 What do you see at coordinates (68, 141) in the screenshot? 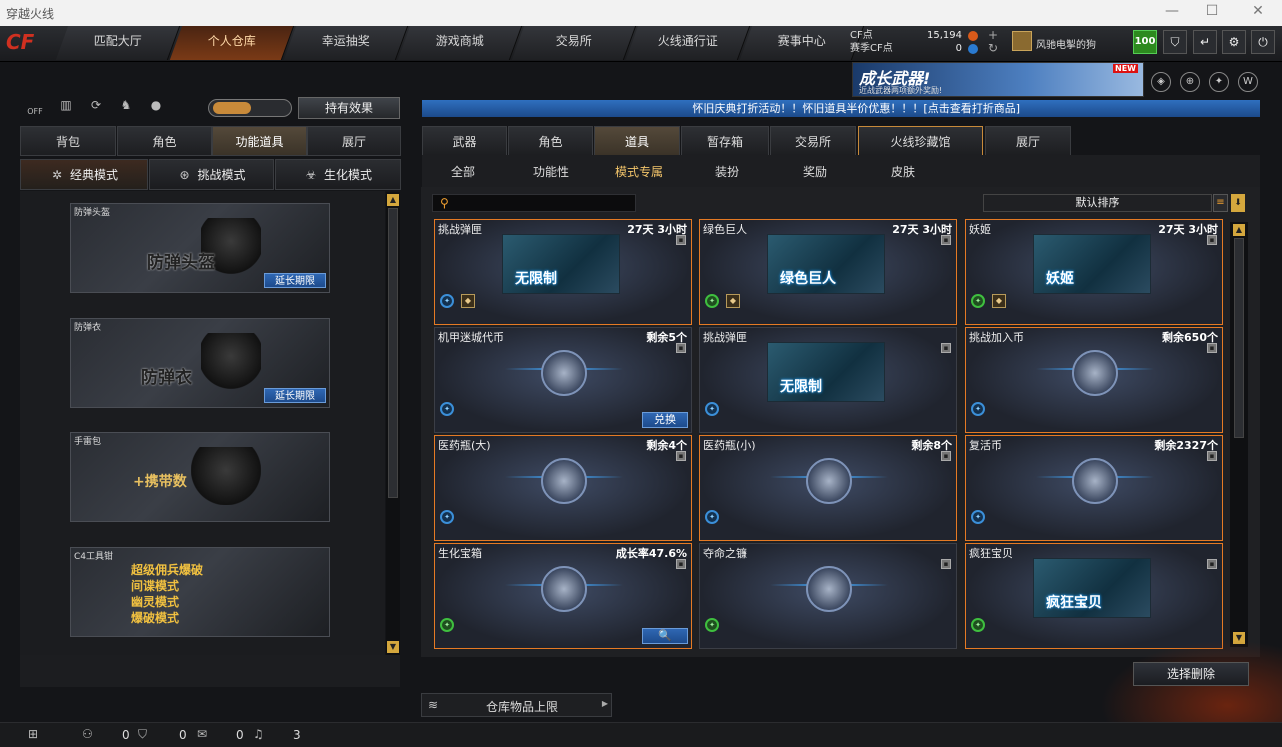
I see `tab-backpack: 背包` at bounding box center [68, 141].